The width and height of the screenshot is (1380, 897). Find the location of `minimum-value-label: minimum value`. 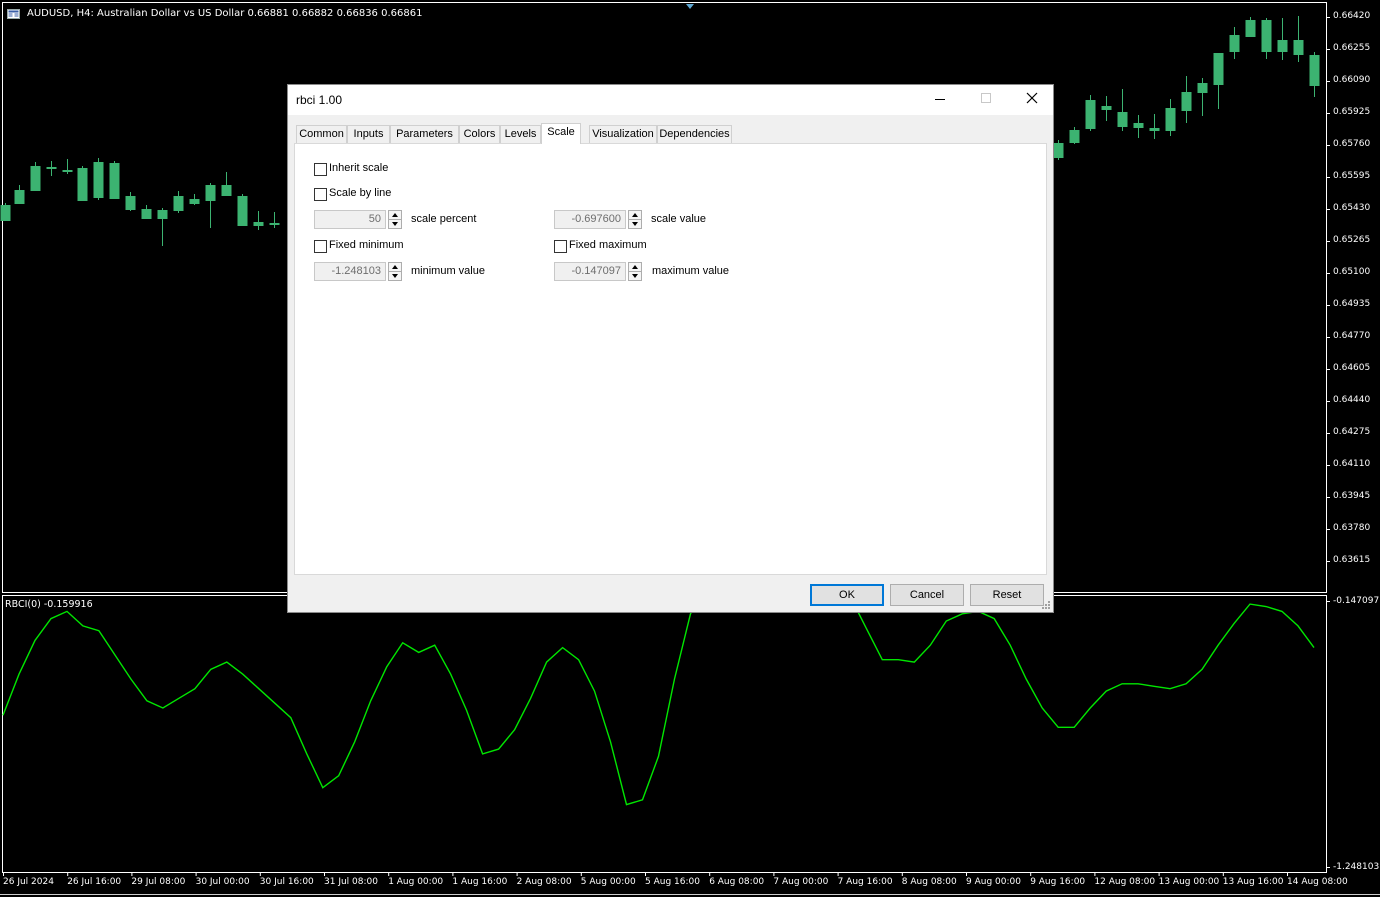

minimum-value-label: minimum value is located at coordinates (448, 271).